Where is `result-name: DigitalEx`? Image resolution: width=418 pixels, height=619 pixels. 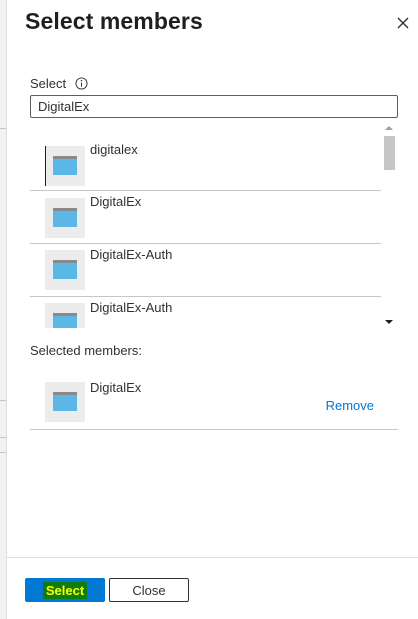
result-name: DigitalEx is located at coordinates (116, 201).